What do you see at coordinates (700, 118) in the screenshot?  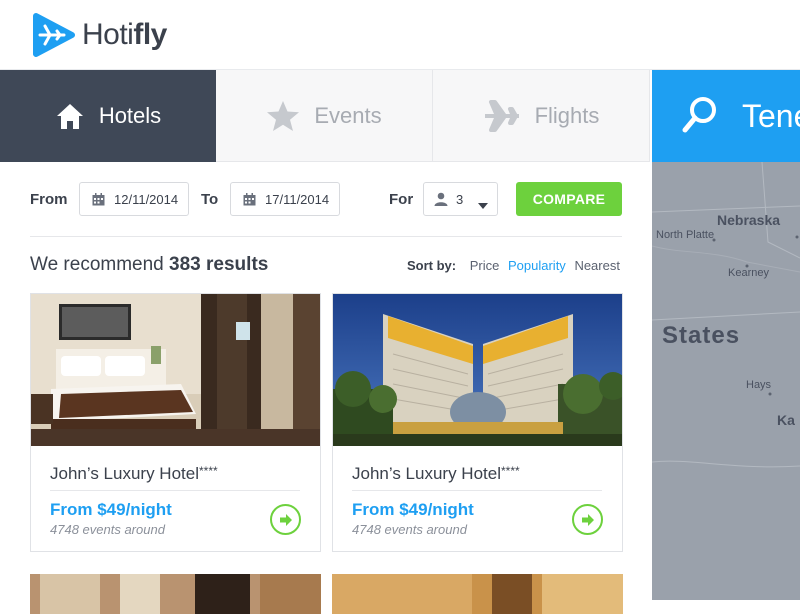 I see `search-icon` at bounding box center [700, 118].